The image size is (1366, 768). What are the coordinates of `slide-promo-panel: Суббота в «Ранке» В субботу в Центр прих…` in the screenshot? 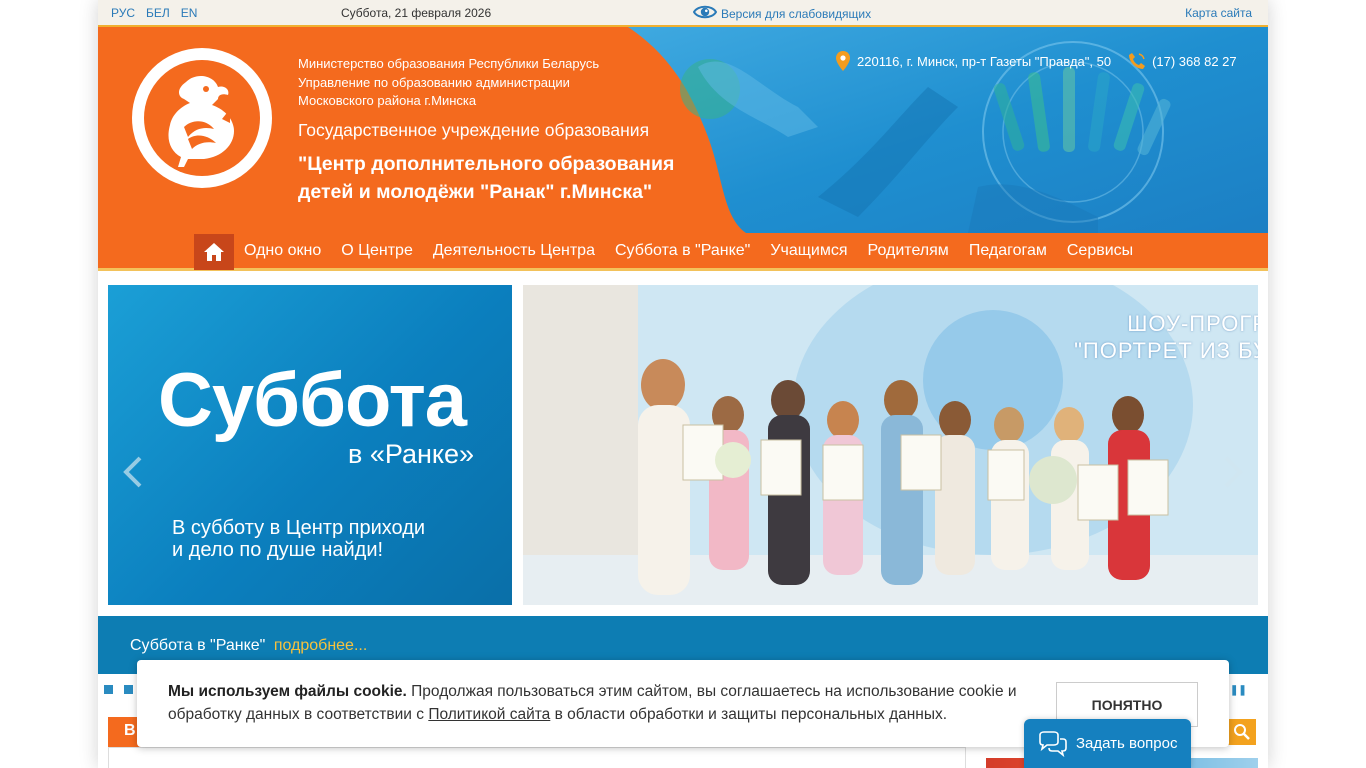 It's located at (310, 445).